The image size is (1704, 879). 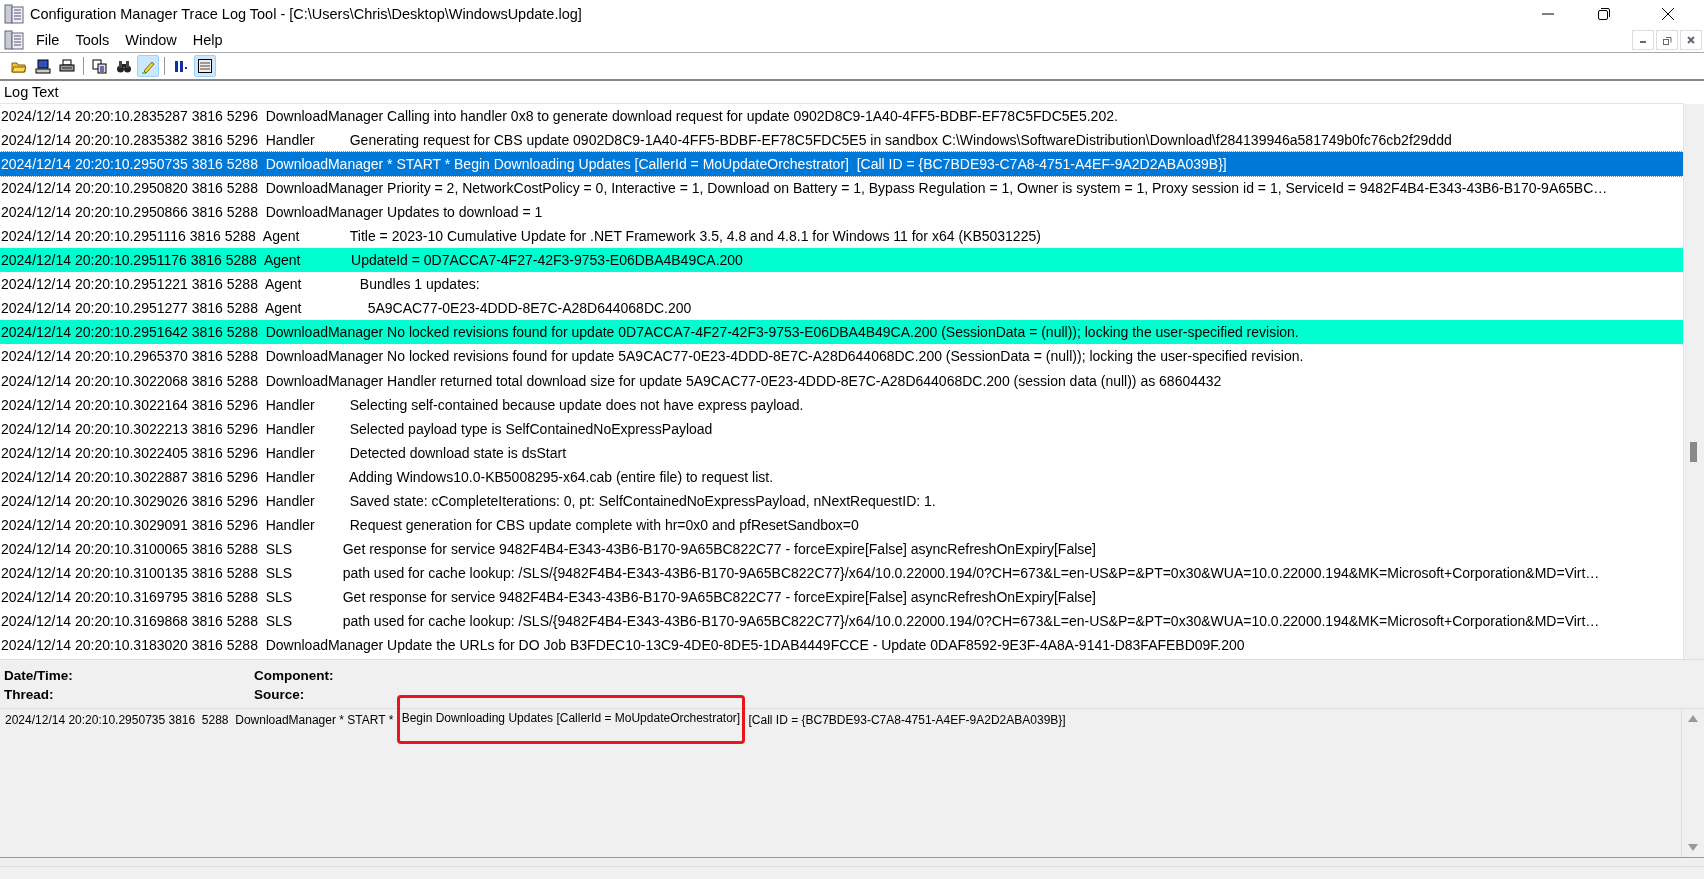 What do you see at coordinates (841, 116) in the screenshot?
I see `log-line: 2024/12/14 20:20:10.2835287 3816 5296 DownloadManager Calling into handler 0x8 to generate download request for update 0902D8C9-1A40-4FF5-BDBF-EF78C5FDC5E5.202.` at bounding box center [841, 116].